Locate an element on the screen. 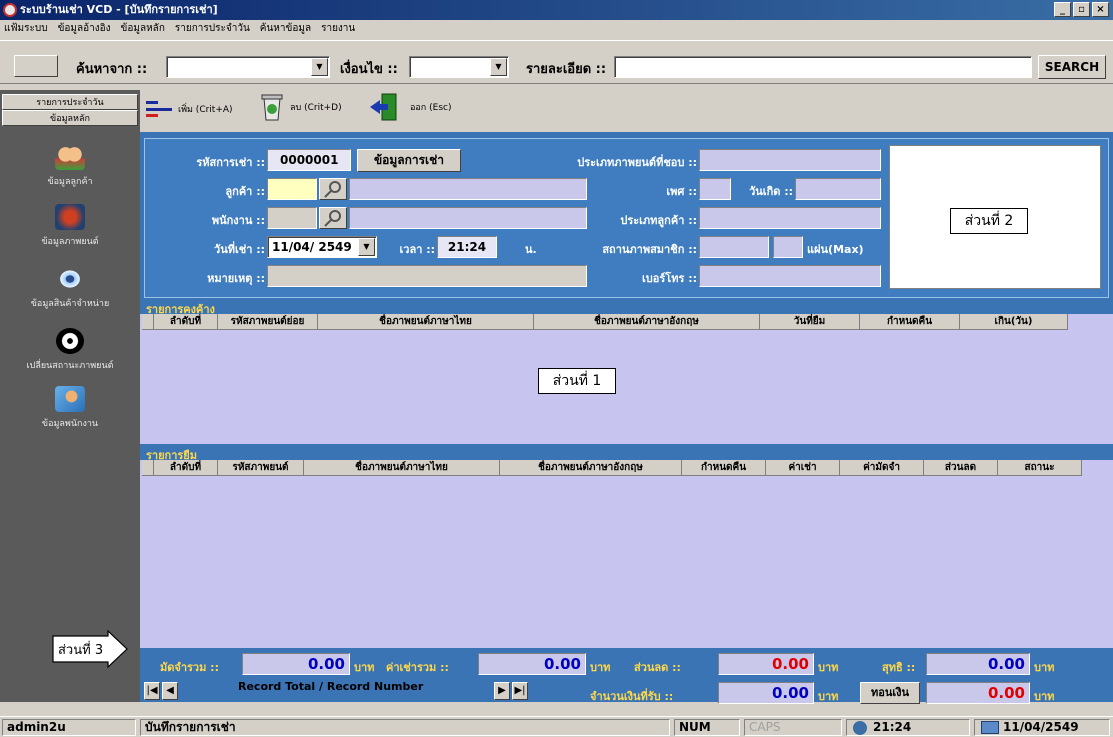  rental-info-button: ข้อมูลการเช่า is located at coordinates (409, 160).